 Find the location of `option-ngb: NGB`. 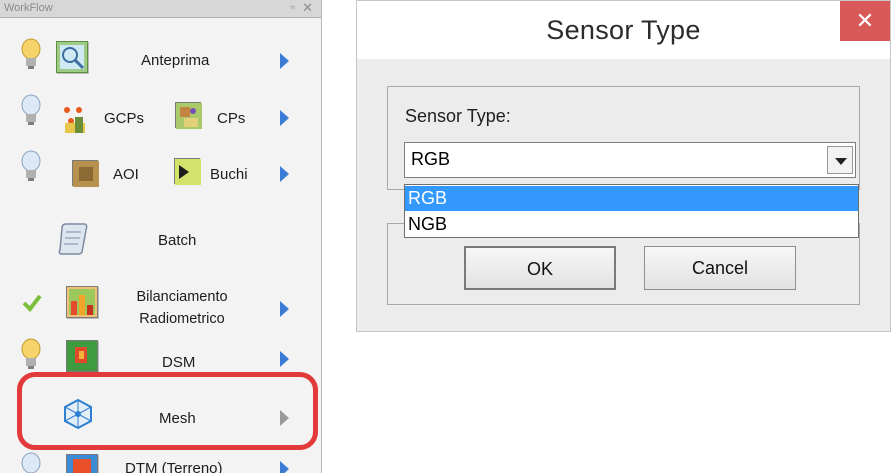

option-ngb: NGB is located at coordinates (631, 224).